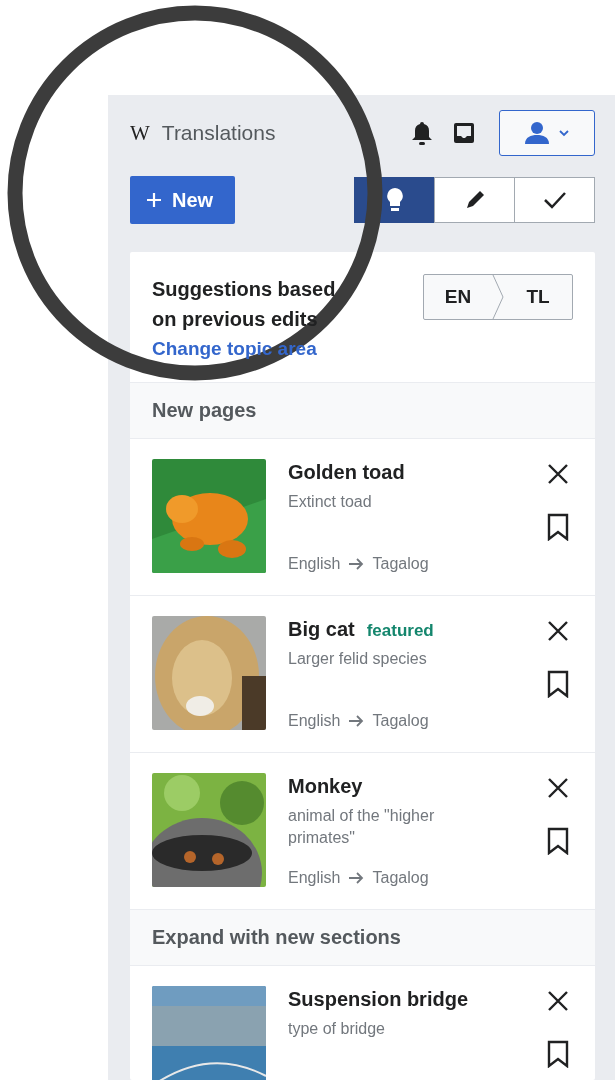  I want to click on article-title: Golden toad, so click(346, 472).